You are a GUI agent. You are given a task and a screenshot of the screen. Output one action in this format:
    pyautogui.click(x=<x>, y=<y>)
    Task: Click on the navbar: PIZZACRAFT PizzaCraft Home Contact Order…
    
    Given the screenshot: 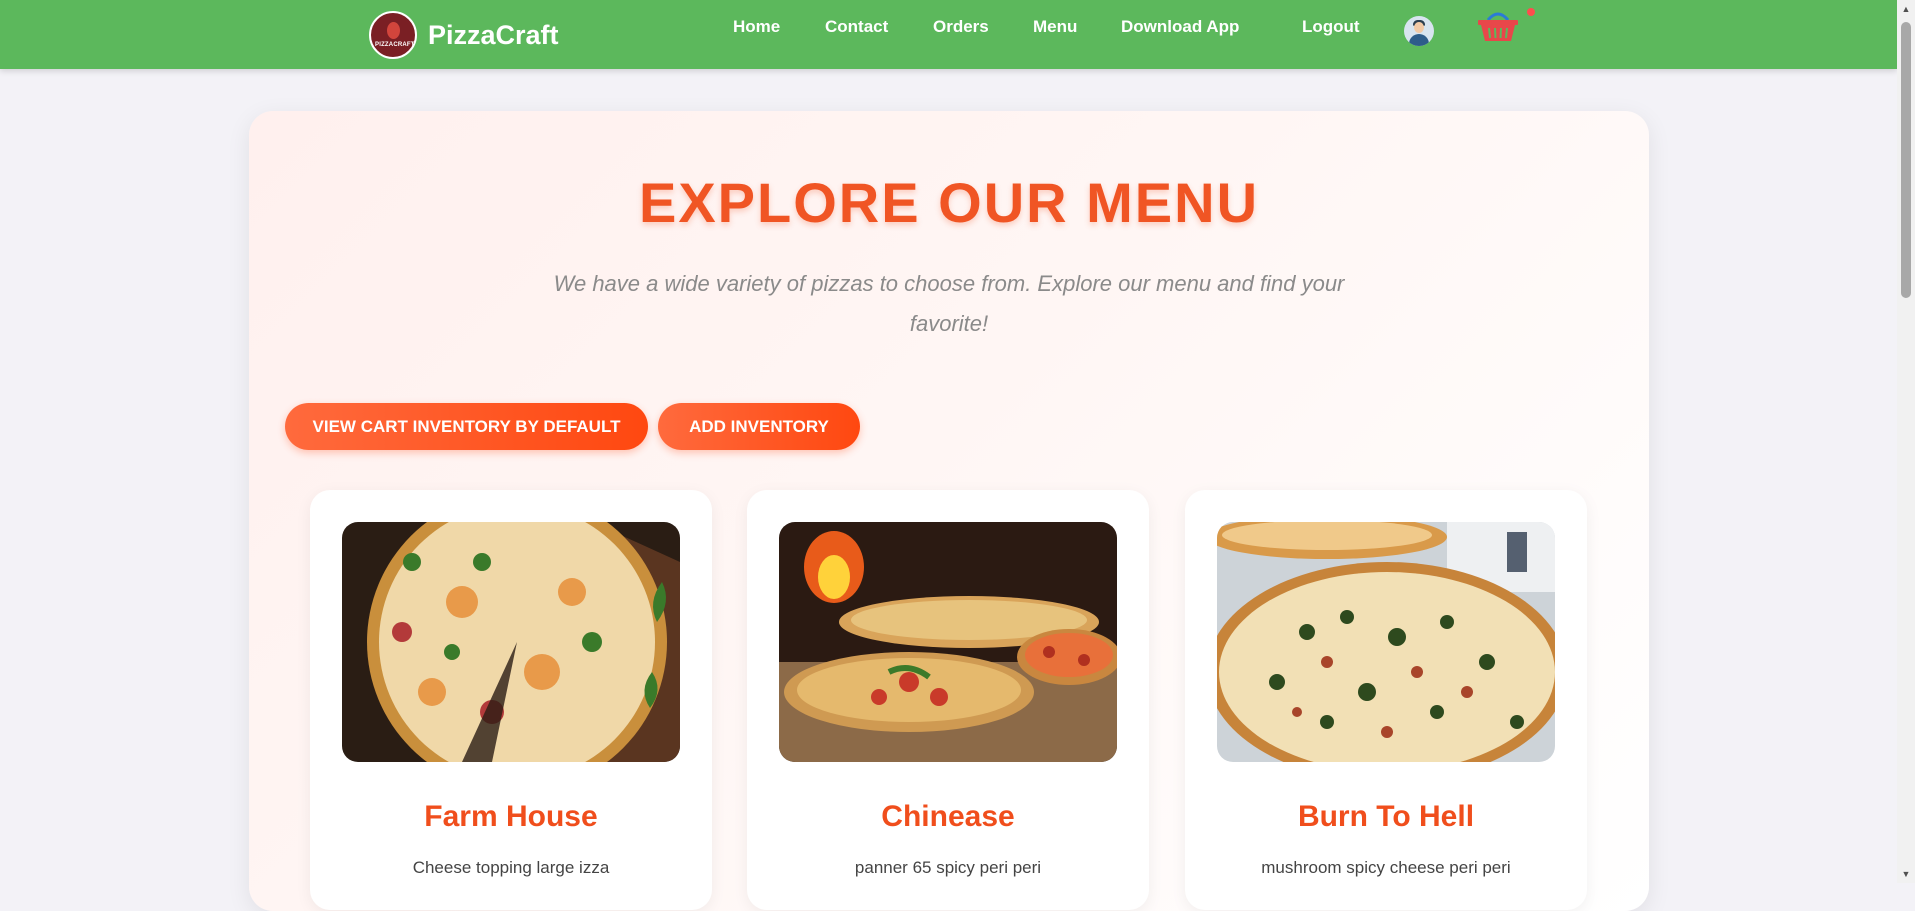 What is the action you would take?
    pyautogui.click(x=948, y=34)
    